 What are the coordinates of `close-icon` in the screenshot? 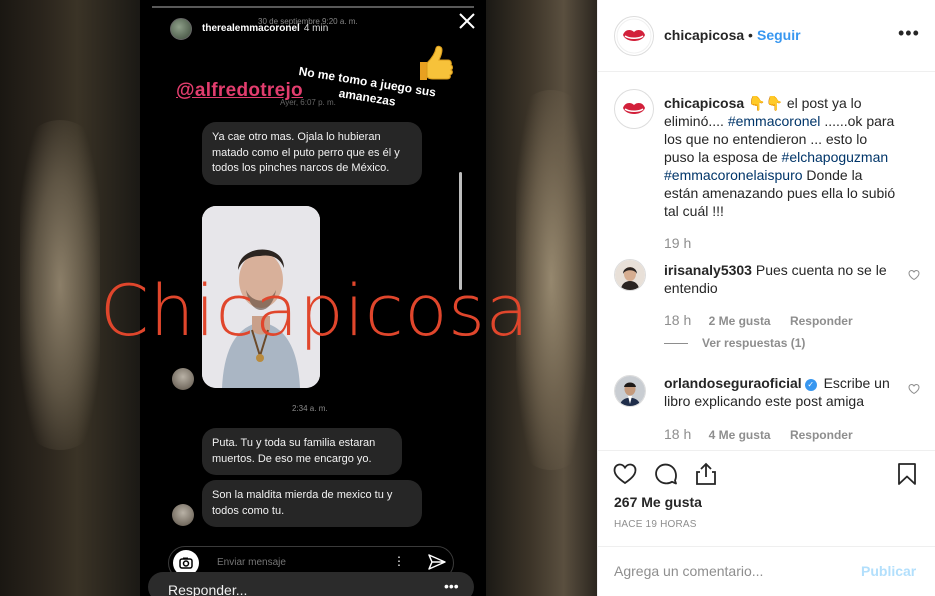 It's located at (467, 21).